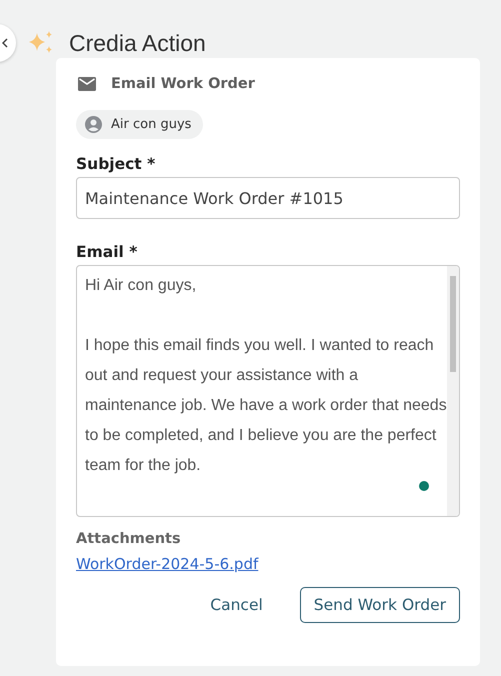 Image resolution: width=501 pixels, height=676 pixels. Describe the element at coordinates (5, 43) in the screenshot. I see `chevron-left-icon` at that location.